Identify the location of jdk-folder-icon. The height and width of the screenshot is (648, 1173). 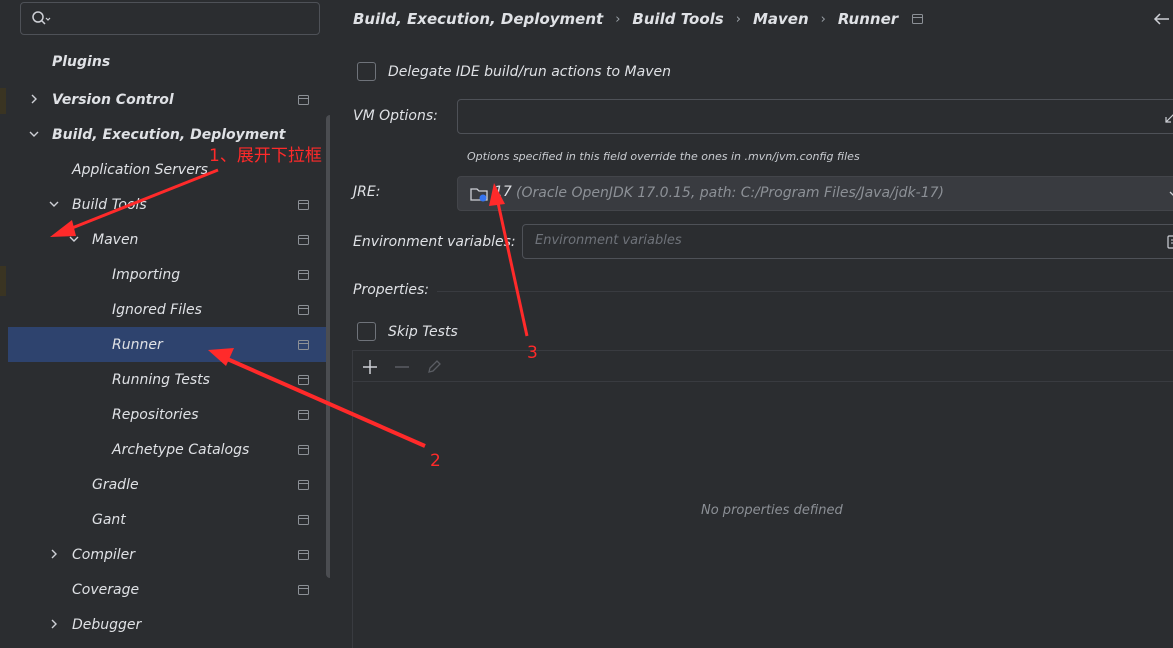
(479, 195).